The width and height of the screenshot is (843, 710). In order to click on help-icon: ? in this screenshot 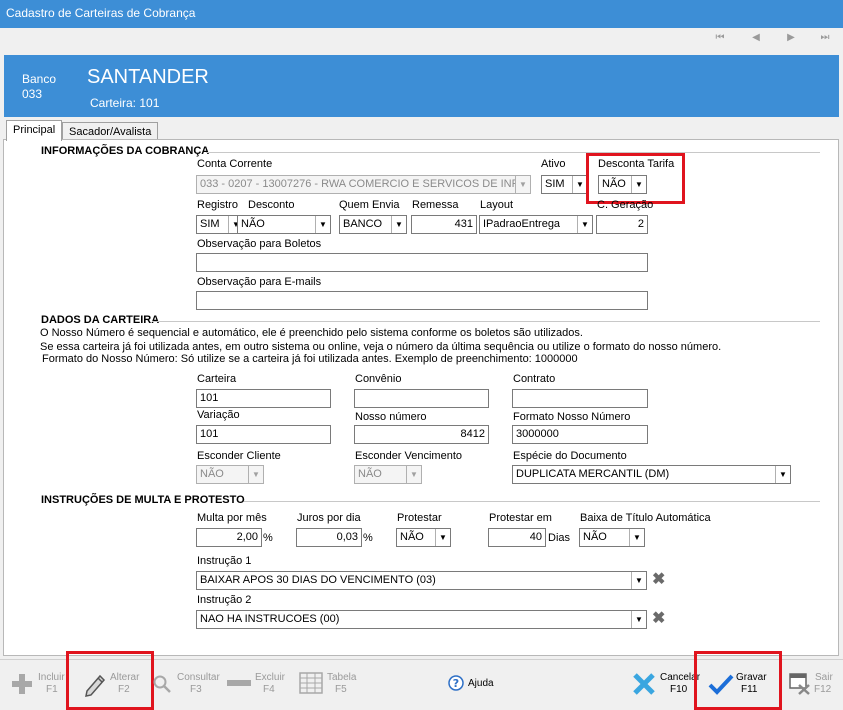, I will do `click(456, 683)`.